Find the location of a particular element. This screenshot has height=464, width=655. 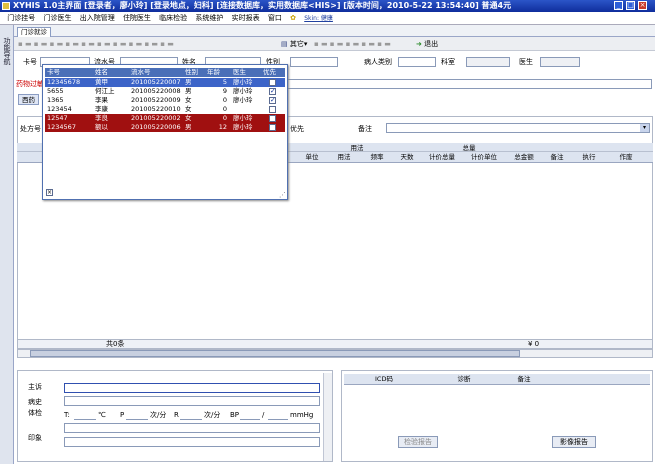

toolbar-disabled-buttons: ▪ ▬ ▪ ▬ ▪ ▬ ▪ ▬ ▪ ▬ ▪ ▬ ▪ ▬ ▪ ▬ ▪ ▬ ▪ ▬ is located at coordinates (96, 44).